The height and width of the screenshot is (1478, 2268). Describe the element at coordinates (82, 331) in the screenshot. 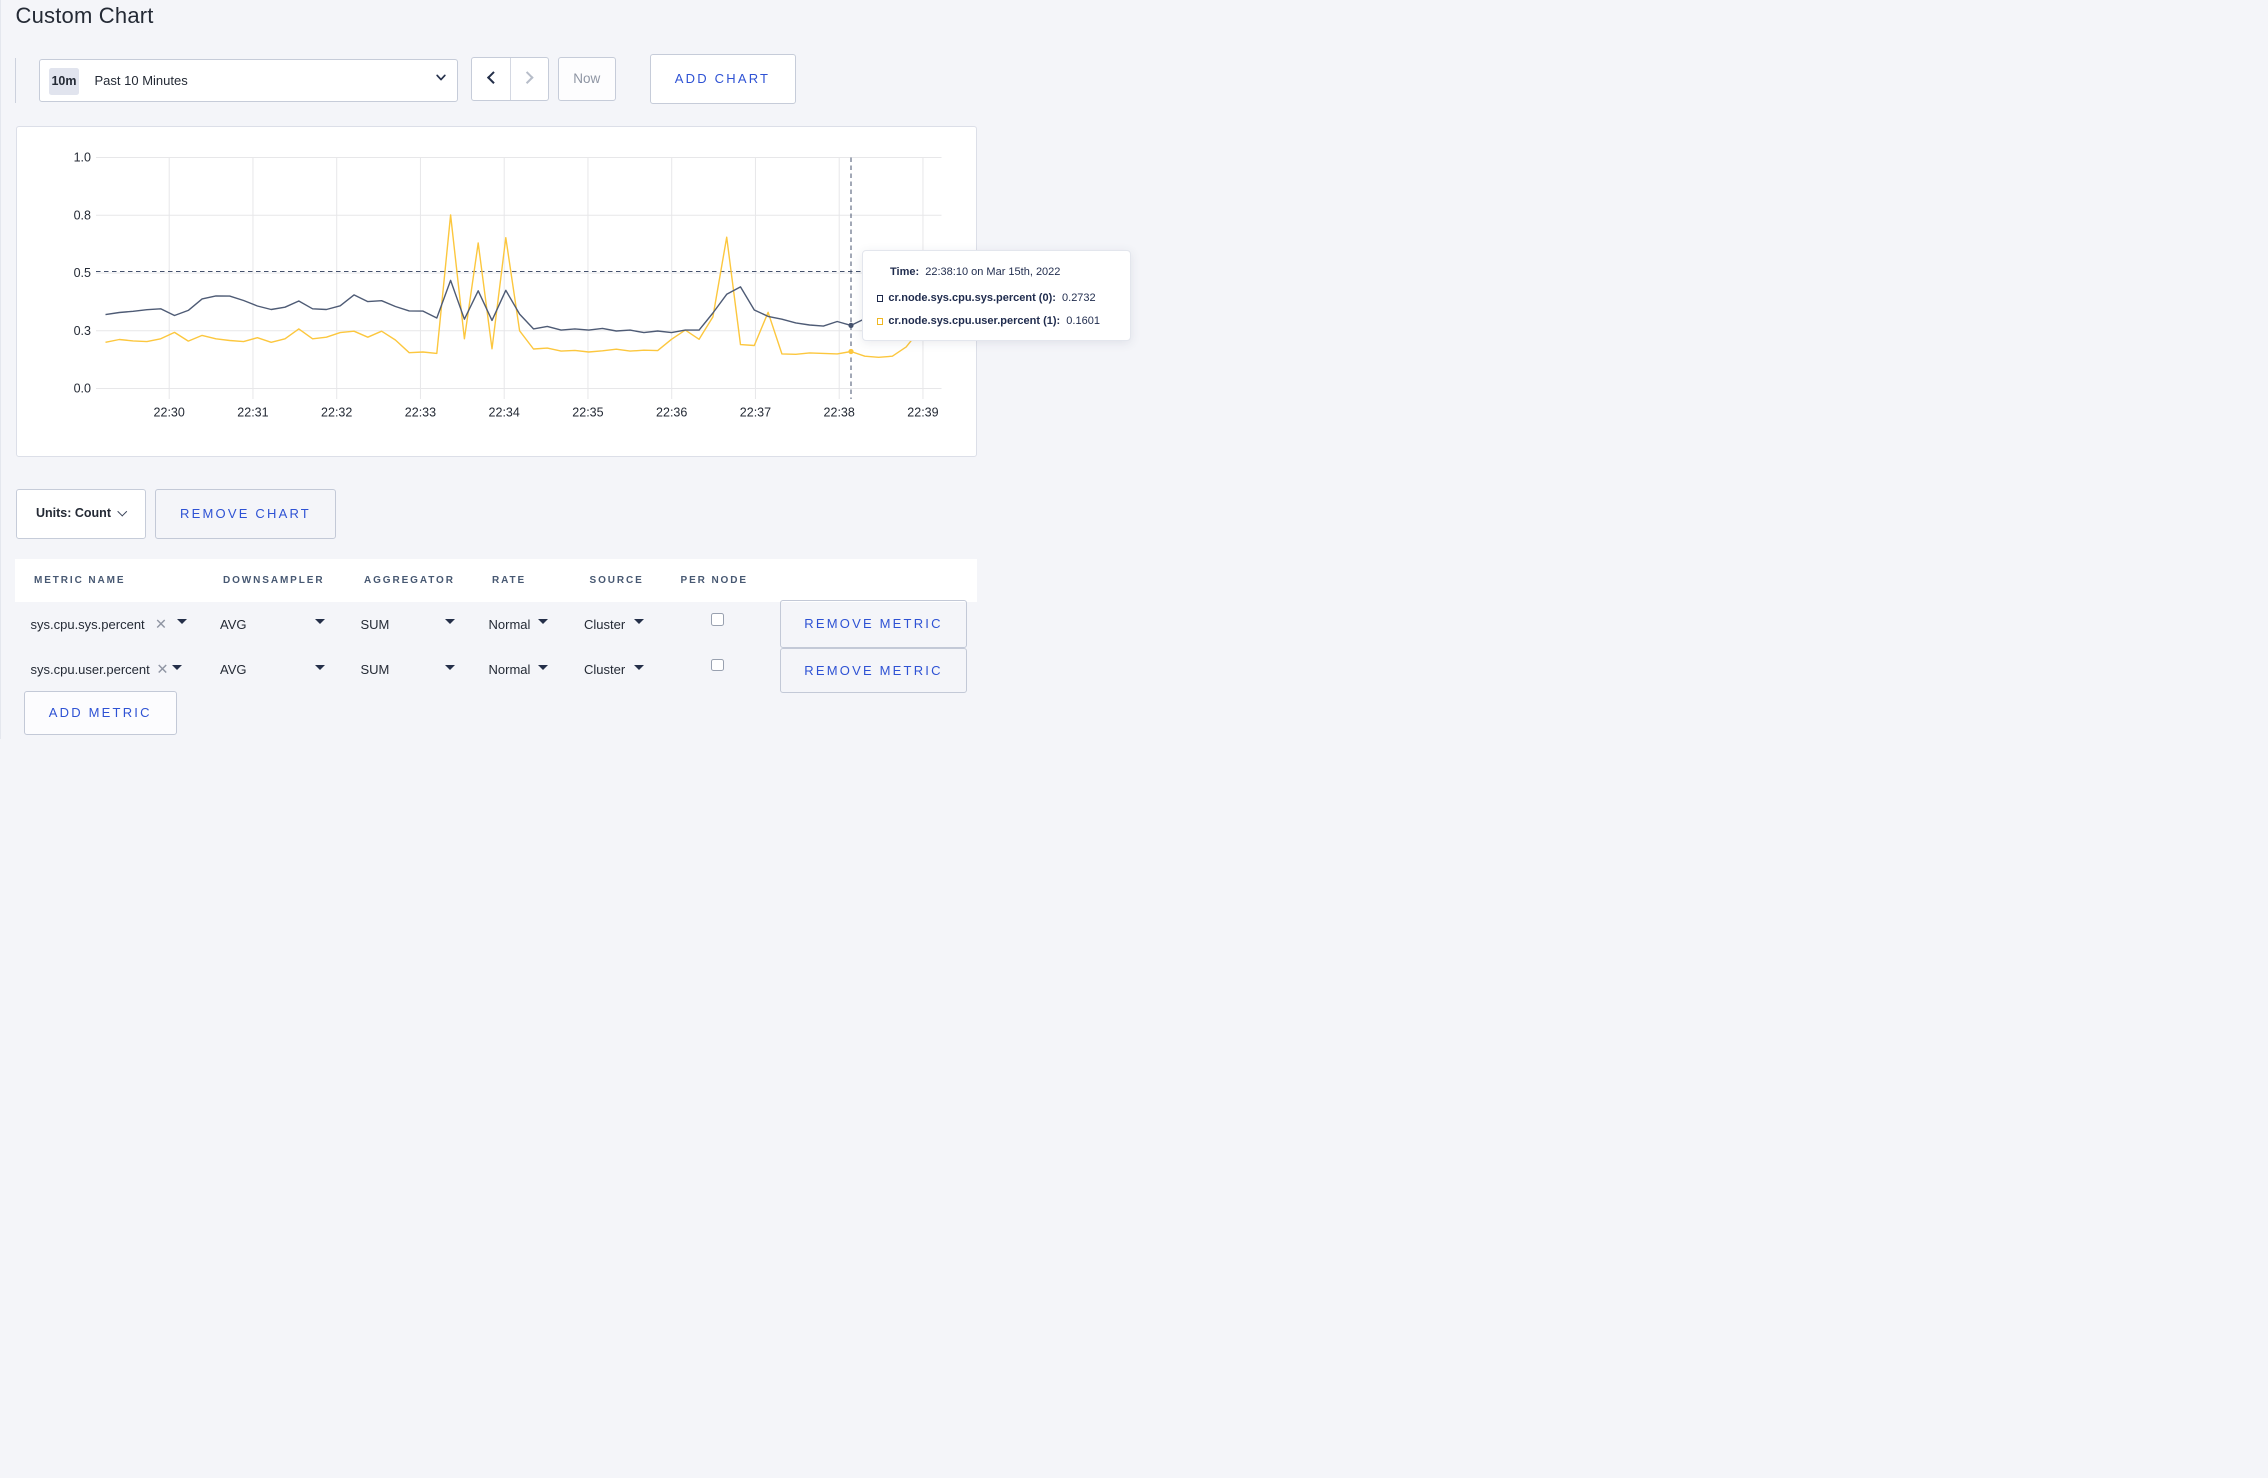

I see `svg-text: 0.3` at that location.